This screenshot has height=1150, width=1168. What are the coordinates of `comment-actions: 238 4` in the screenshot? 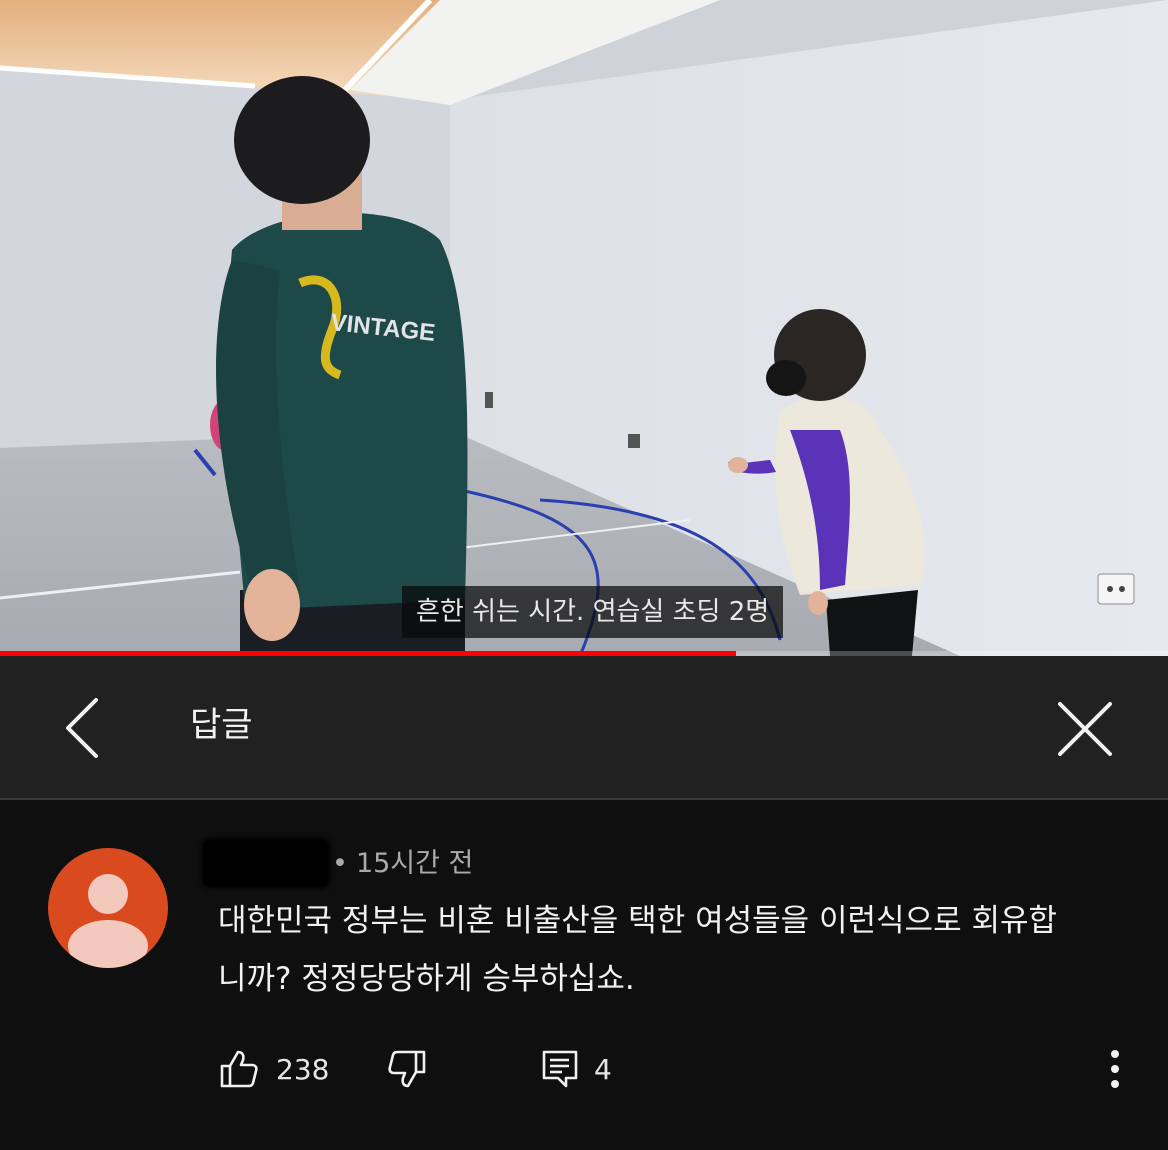 It's located at (584, 1072).